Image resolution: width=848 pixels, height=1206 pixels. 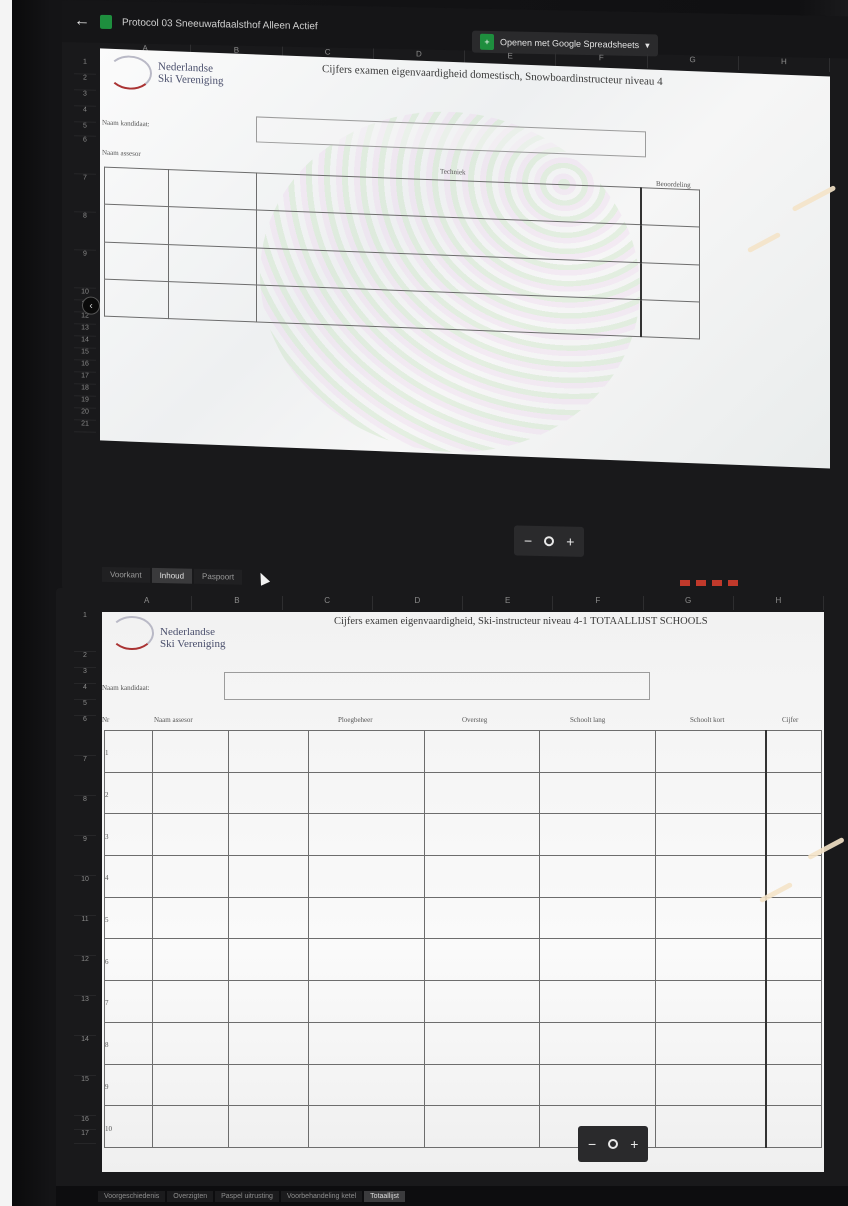 I want to click on row-number-cell: 9, so click(x=128, y=1085).